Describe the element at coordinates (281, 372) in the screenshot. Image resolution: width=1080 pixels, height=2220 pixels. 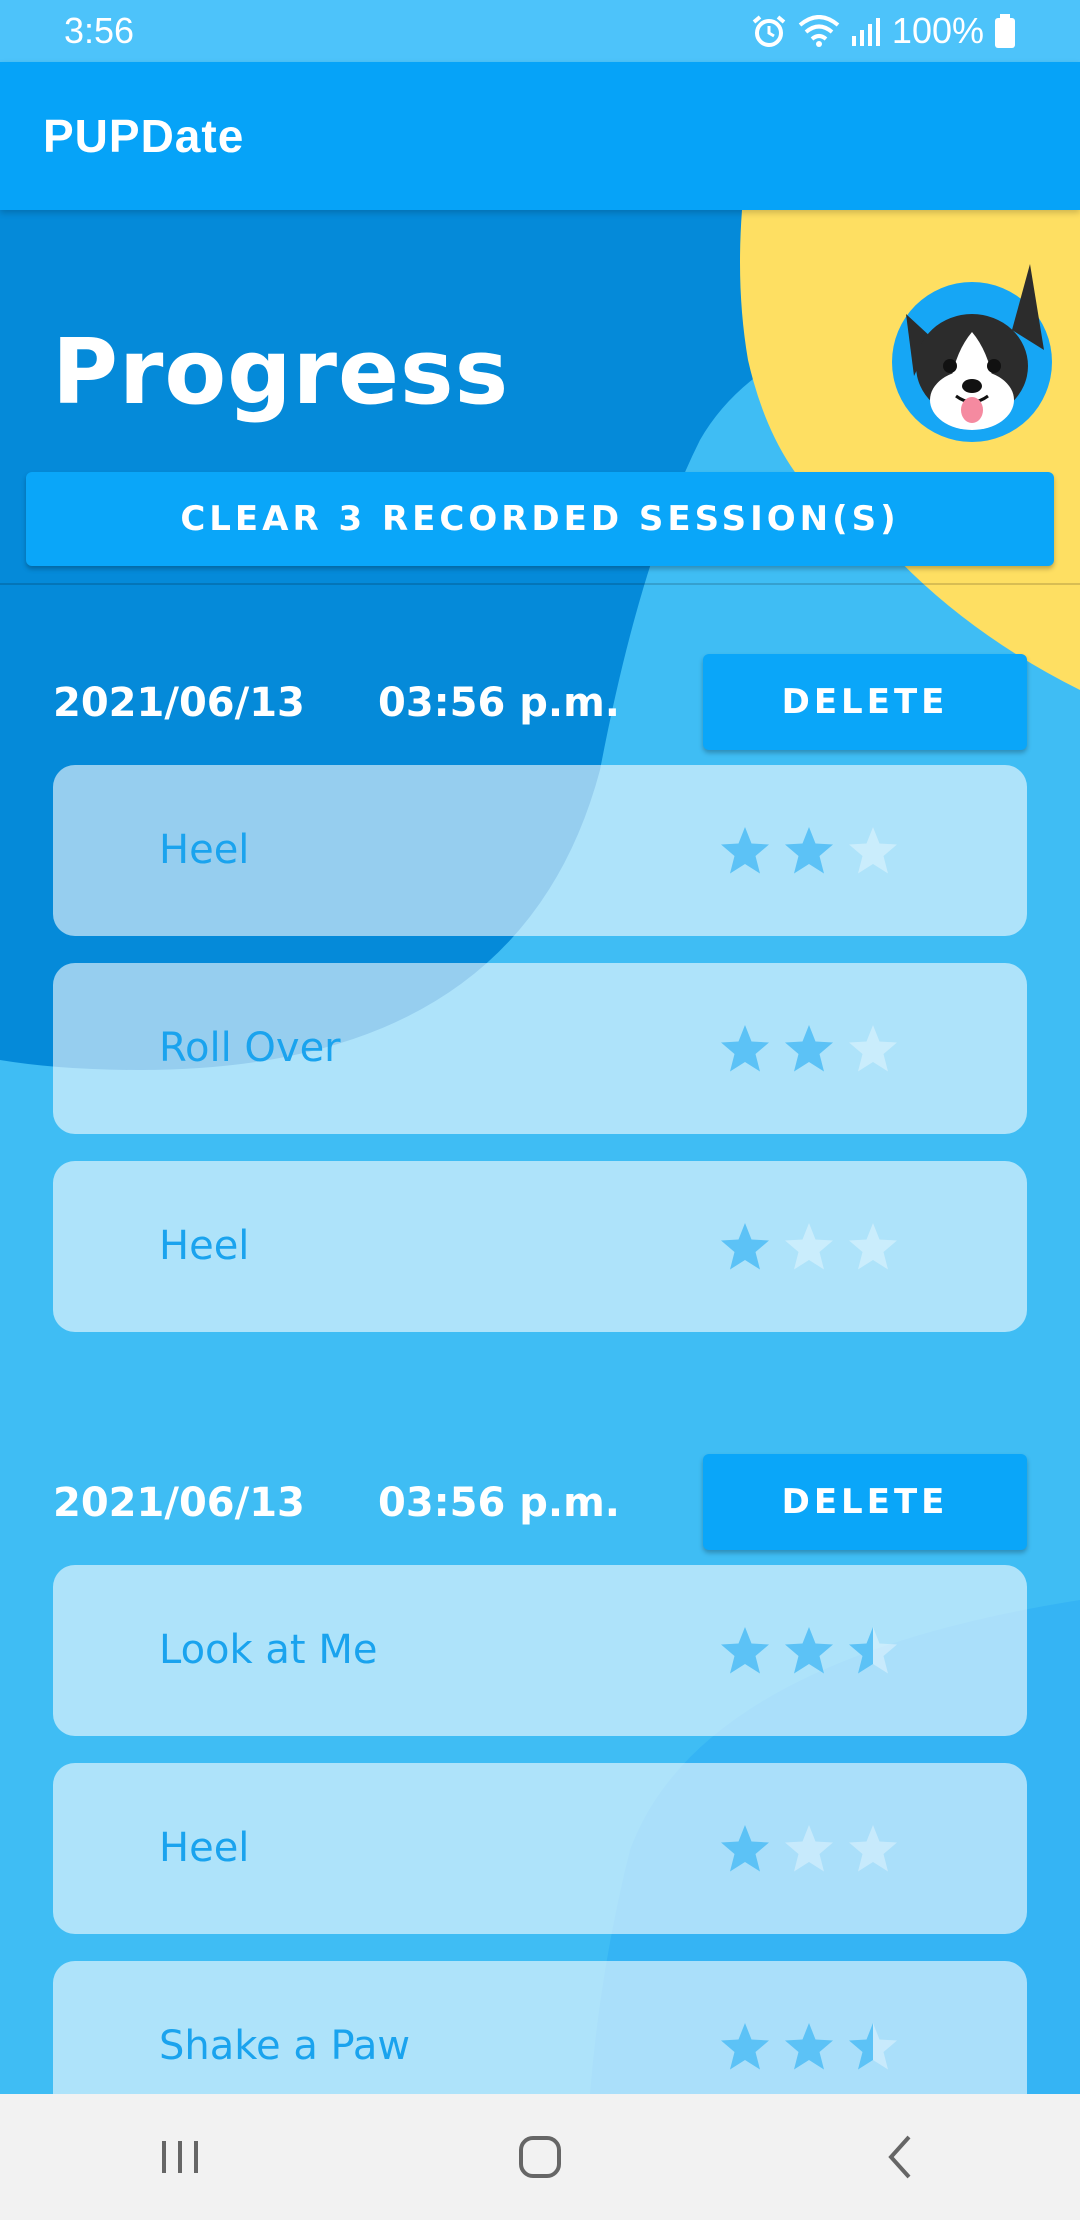
I see `page-title: Progress` at that location.